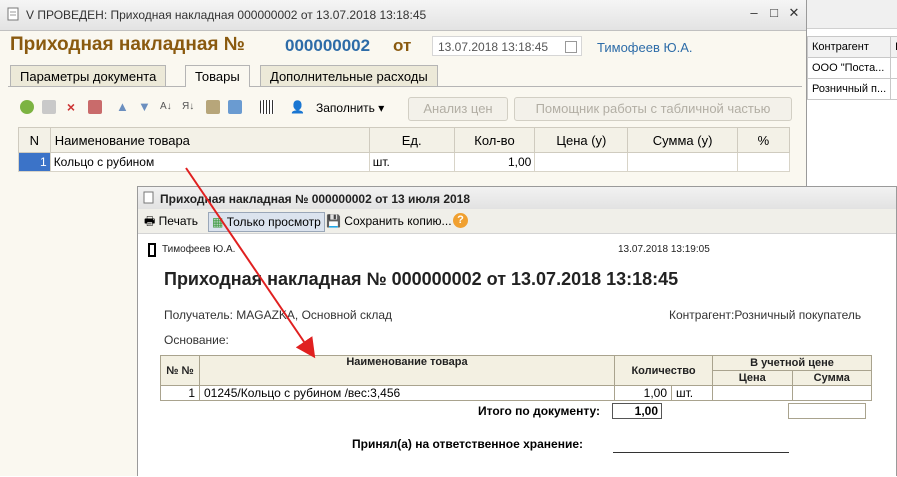 This screenshot has height=477, width=897. I want to click on column-header-n: Н, so click(894, 47).